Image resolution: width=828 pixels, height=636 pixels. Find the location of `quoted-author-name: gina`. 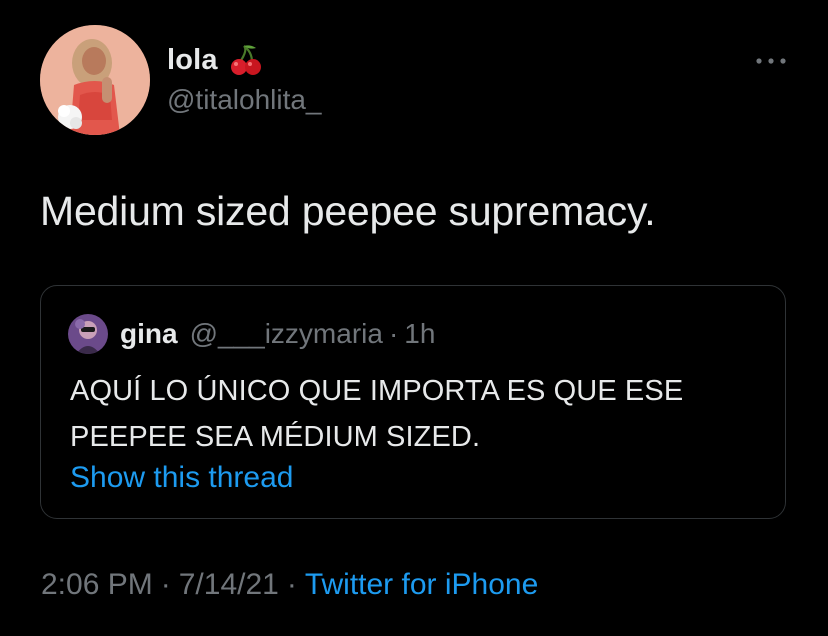

quoted-author-name: gina is located at coordinates (149, 333).